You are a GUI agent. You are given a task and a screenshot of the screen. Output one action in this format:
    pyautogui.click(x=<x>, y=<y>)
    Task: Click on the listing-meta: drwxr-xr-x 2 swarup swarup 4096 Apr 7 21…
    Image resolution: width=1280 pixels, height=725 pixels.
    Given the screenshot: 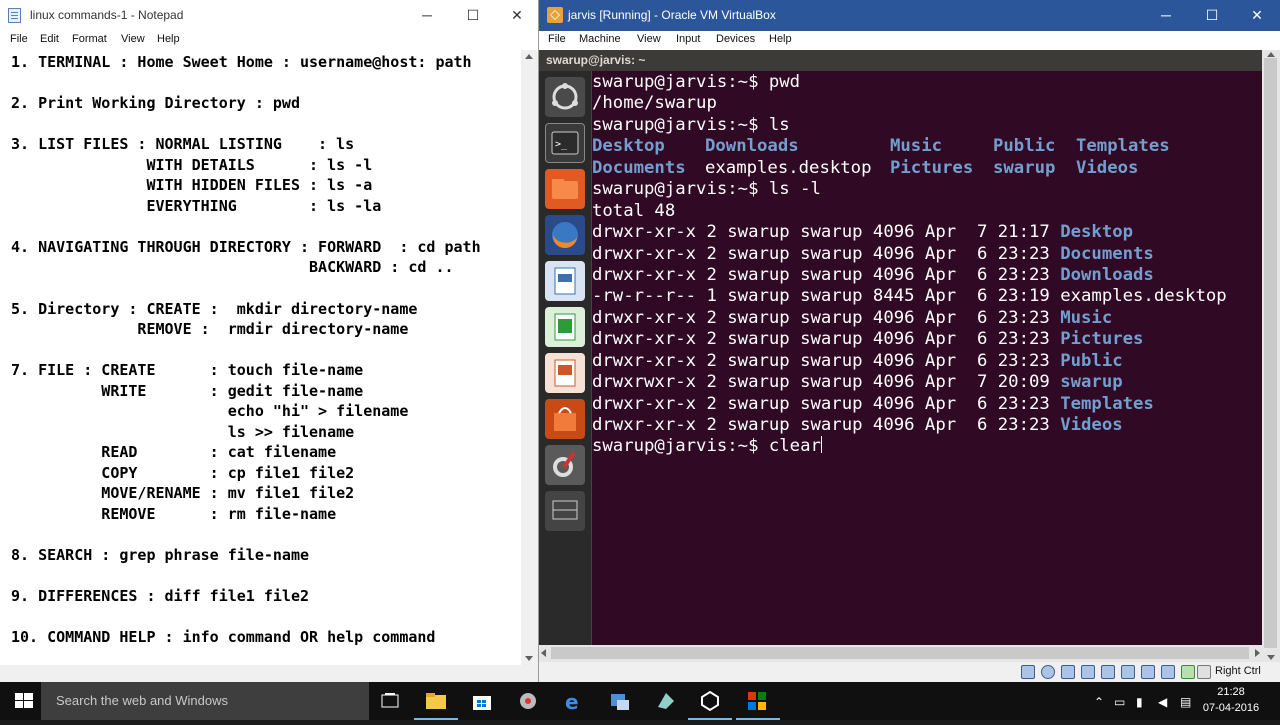 What is the action you would take?
    pyautogui.click(x=826, y=232)
    